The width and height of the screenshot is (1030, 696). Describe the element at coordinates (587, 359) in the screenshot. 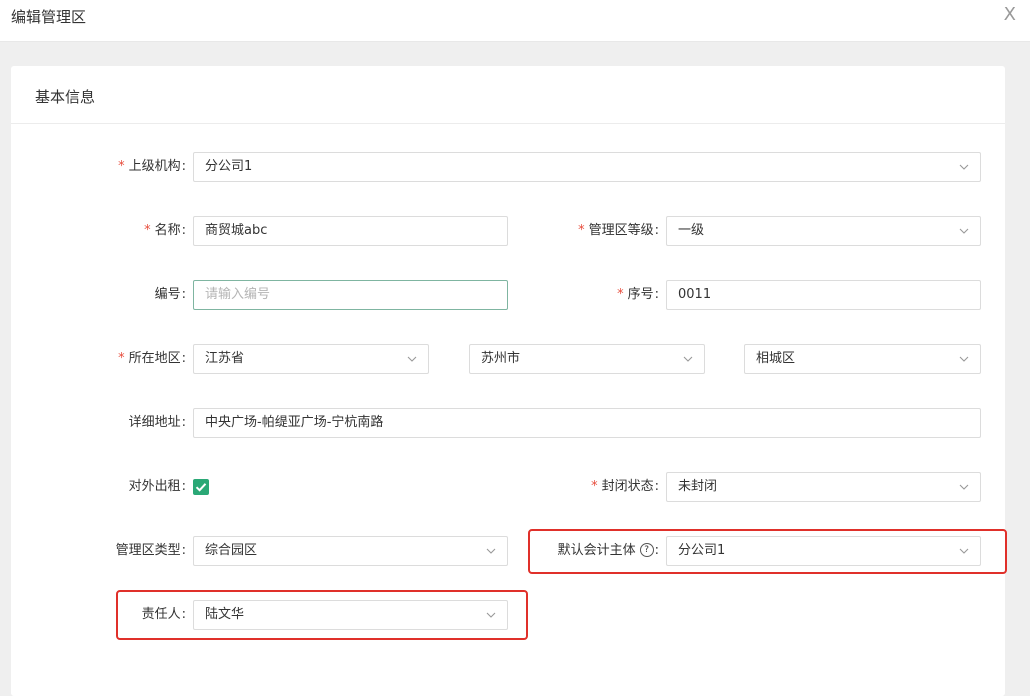

I see `city-select: 苏州市` at that location.